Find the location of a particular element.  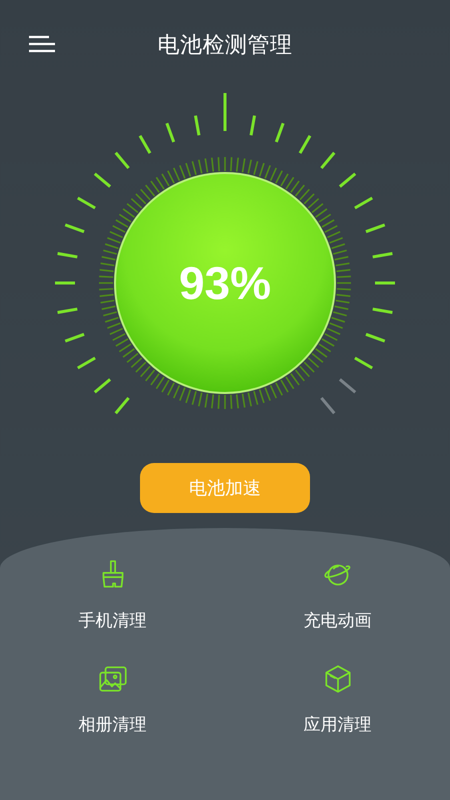

feature-tile: 相册清理 is located at coordinates (112, 699).